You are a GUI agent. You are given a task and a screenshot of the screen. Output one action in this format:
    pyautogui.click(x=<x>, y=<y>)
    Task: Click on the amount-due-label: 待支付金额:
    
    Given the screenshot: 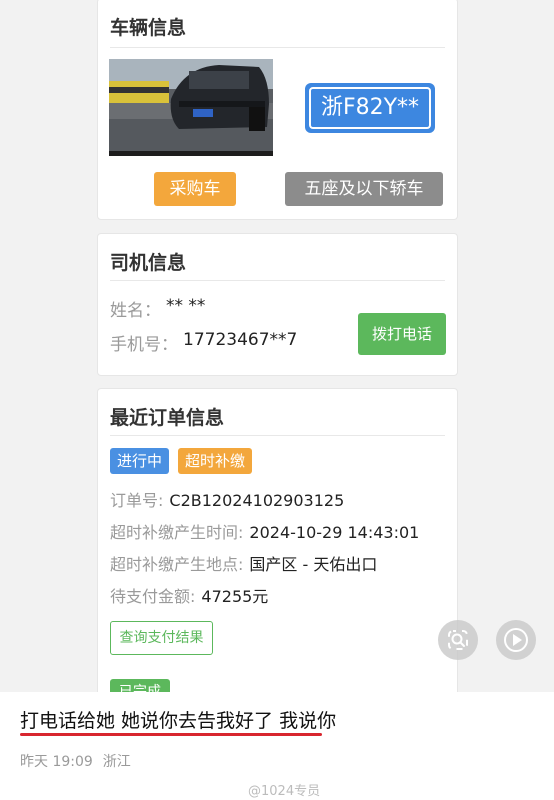 What is the action you would take?
    pyautogui.click(x=153, y=596)
    